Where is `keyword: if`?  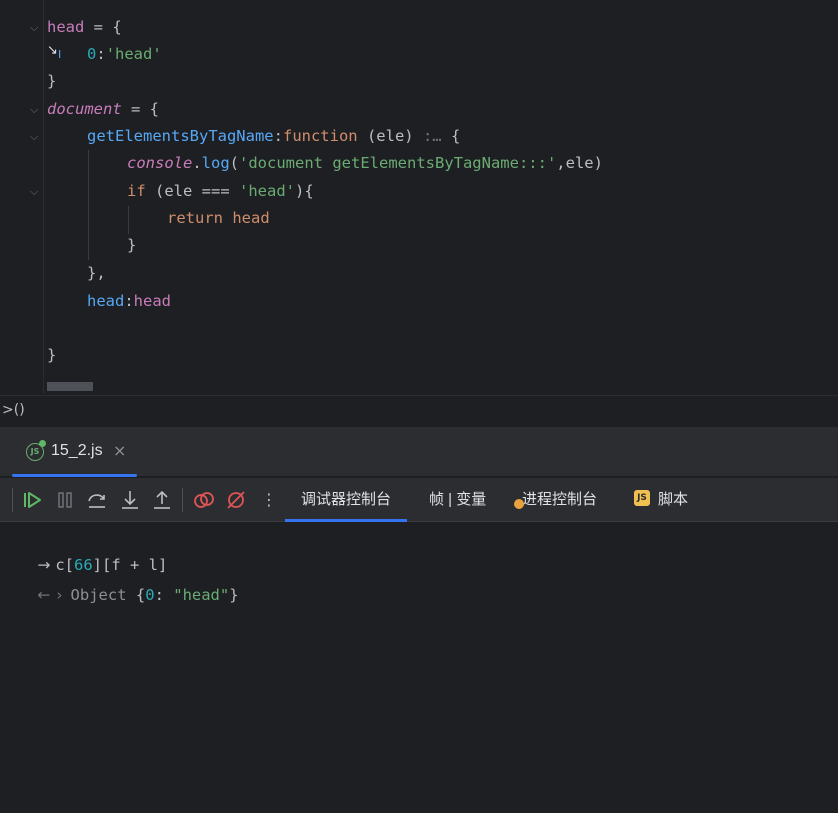 keyword: if is located at coordinates (136, 191).